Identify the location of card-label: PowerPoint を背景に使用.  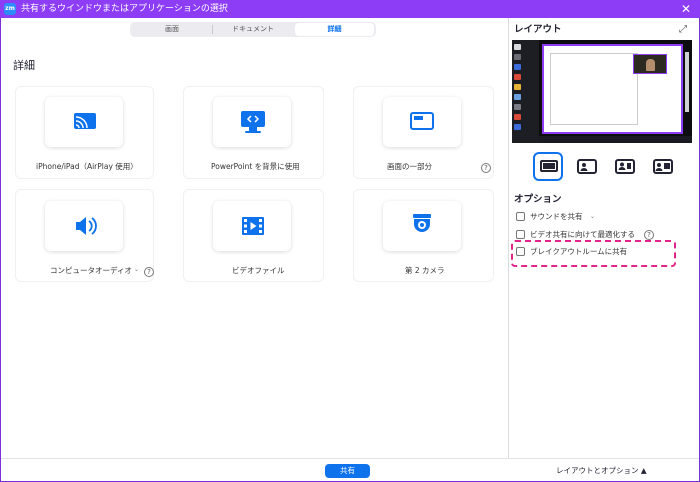
(255, 166).